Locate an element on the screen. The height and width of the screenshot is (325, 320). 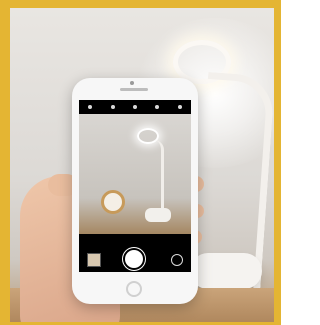
front-camera-icon is located at coordinates (132, 83).